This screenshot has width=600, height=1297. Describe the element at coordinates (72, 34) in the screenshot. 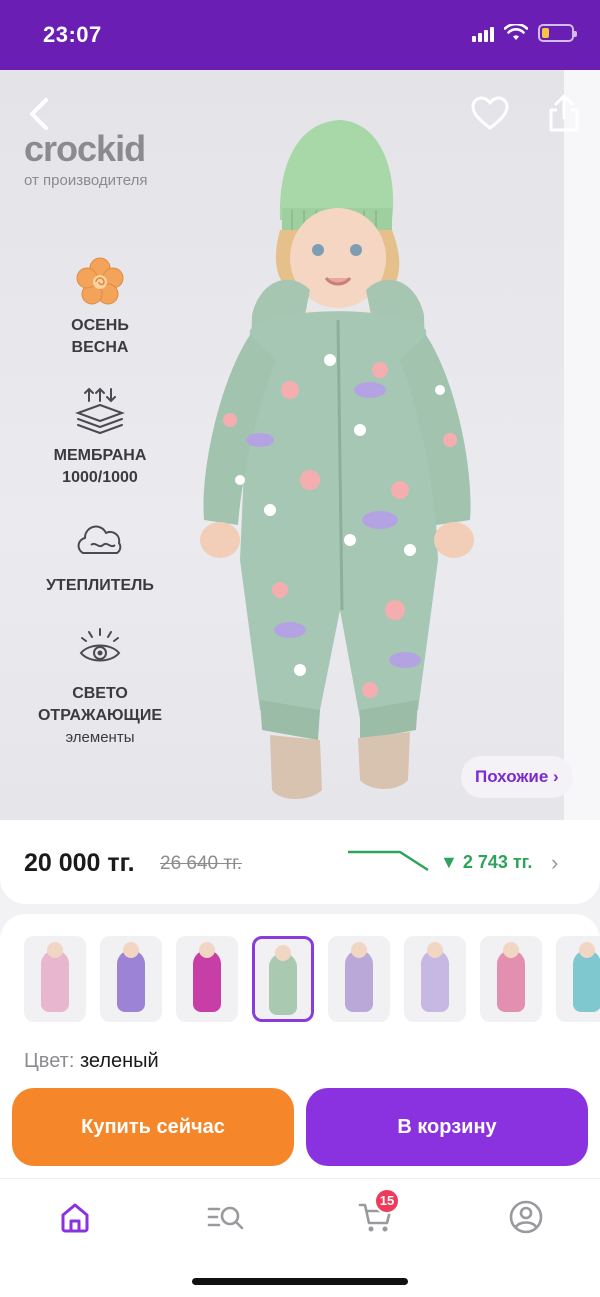

I see `status-time: 23:07` at that location.